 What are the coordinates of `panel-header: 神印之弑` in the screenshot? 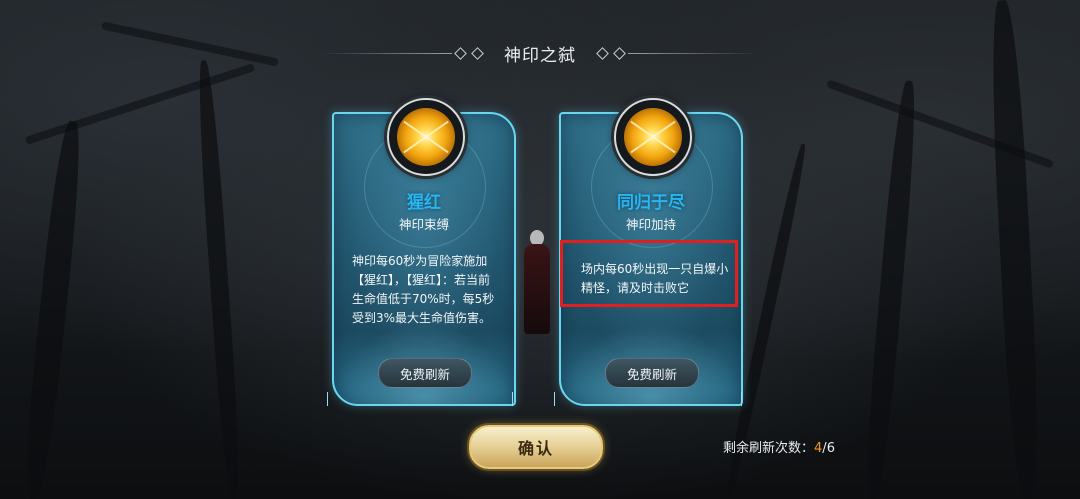 It's located at (540, 53).